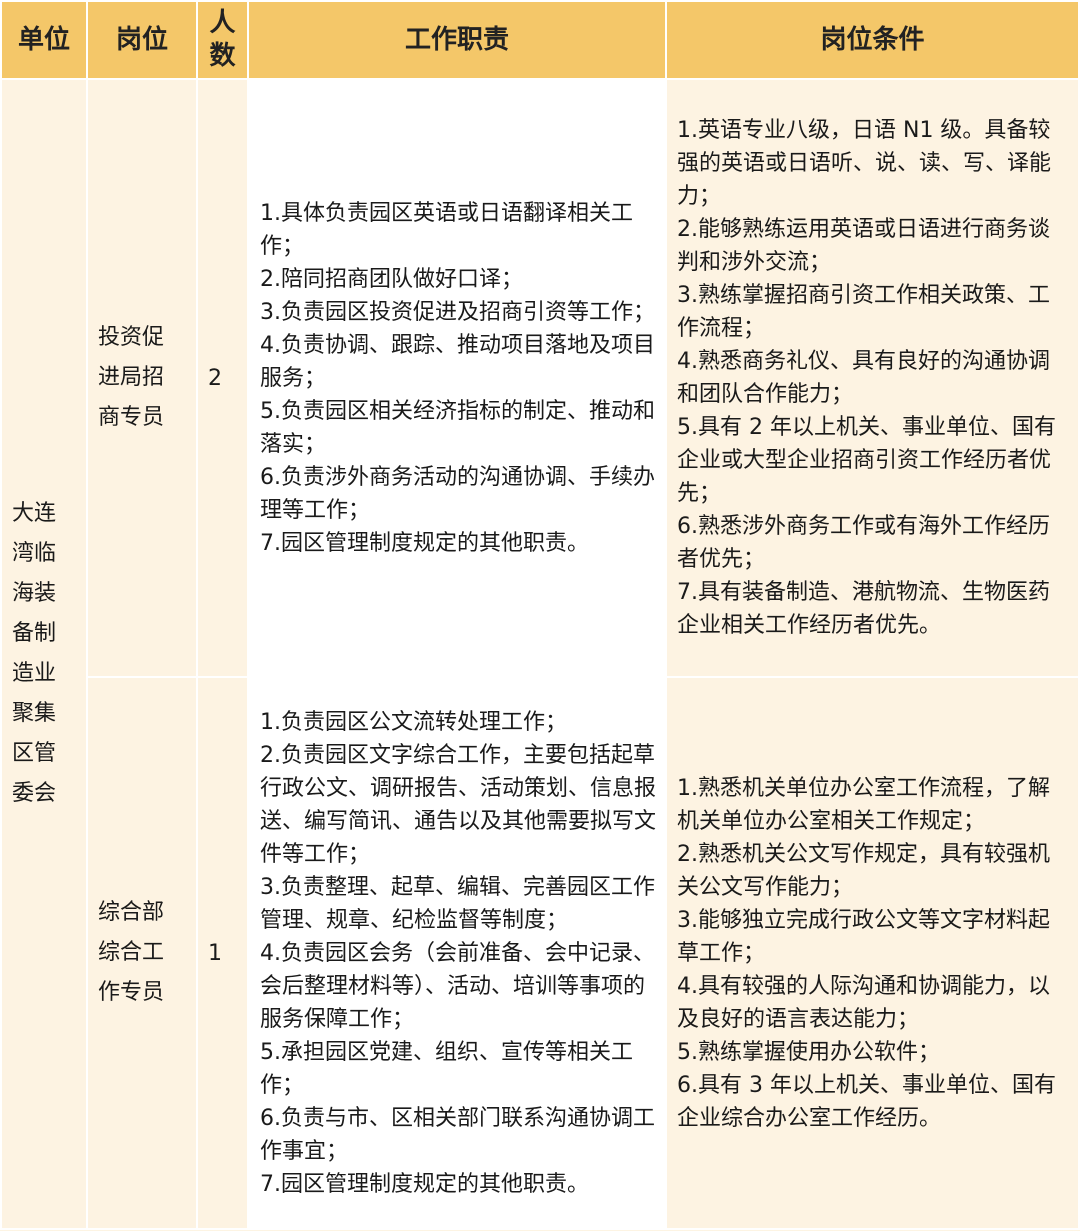  I want to click on condition-item: 1.英语专业八级，日语 N1 级。具备较强的英语或日语听、说、读、写、译能力；, so click(864, 163).